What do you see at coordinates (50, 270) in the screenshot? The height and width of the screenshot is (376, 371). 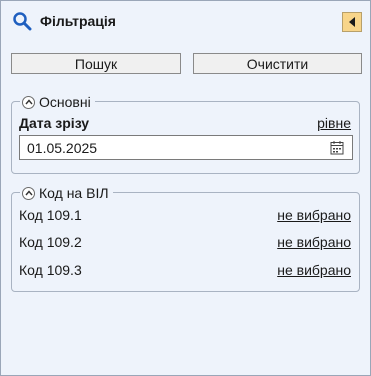 I see `vil-row-label: Код 109.3` at bounding box center [50, 270].